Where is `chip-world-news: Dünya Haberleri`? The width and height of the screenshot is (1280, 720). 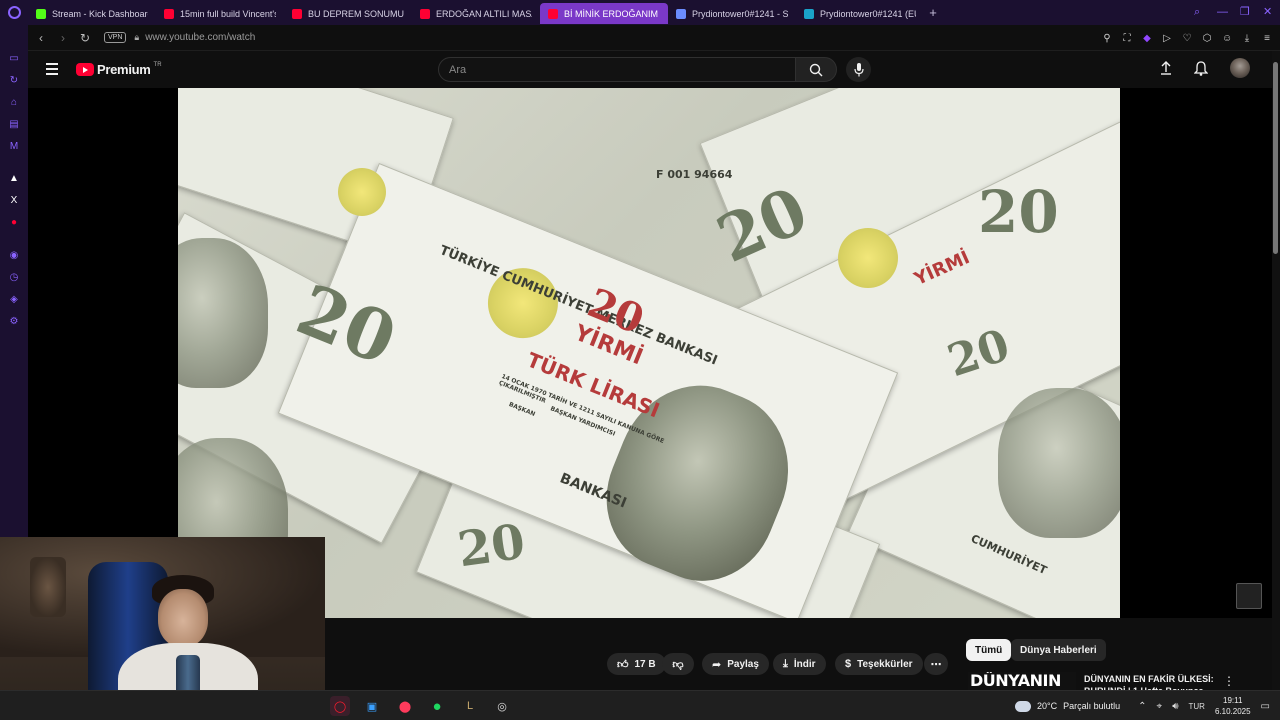 chip-world-news: Dünya Haberleri is located at coordinates (1058, 650).